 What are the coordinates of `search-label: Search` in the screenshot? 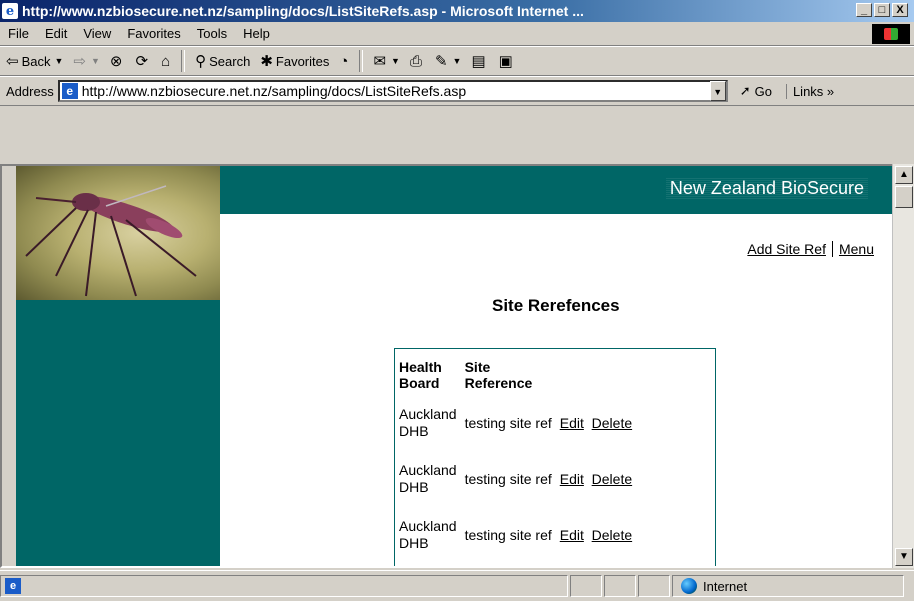 It's located at (230, 61).